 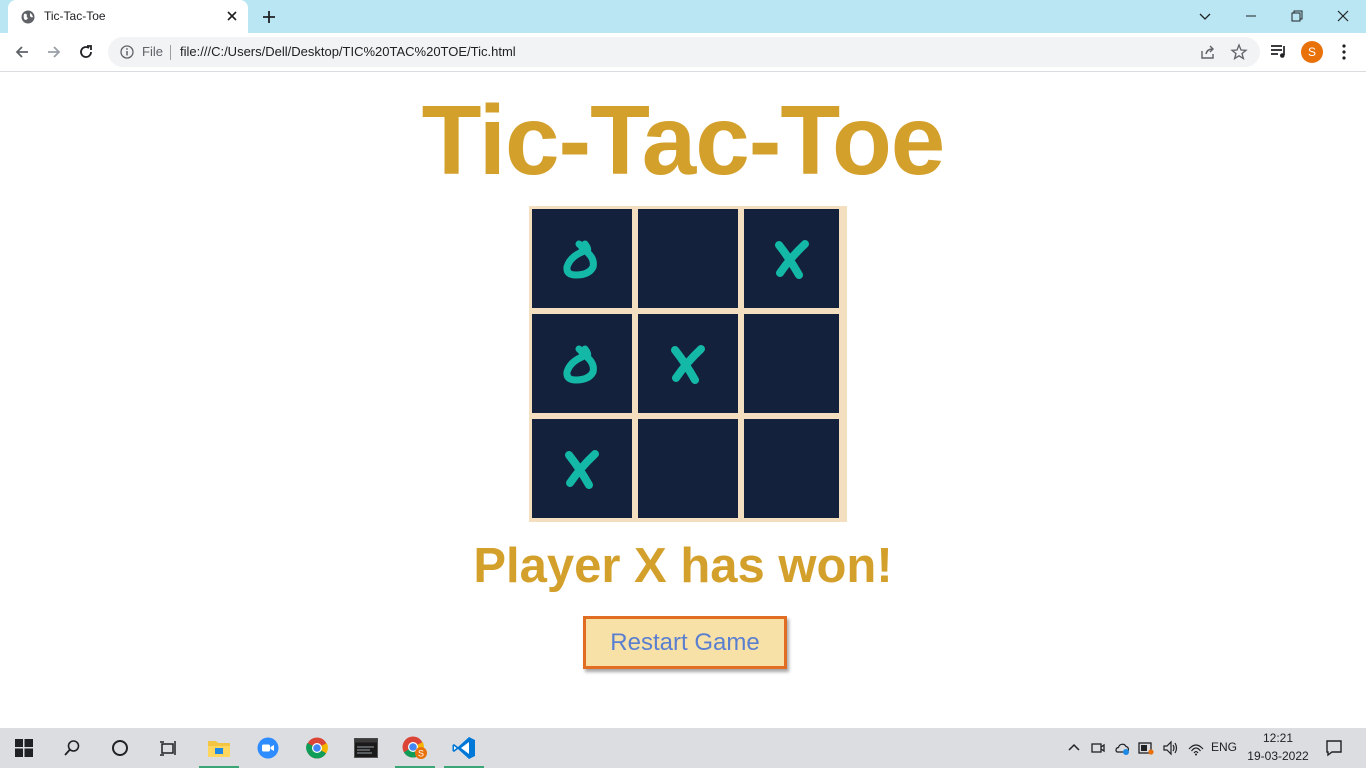 What do you see at coordinates (1146, 748) in the screenshot?
I see `battery-icon` at bounding box center [1146, 748].